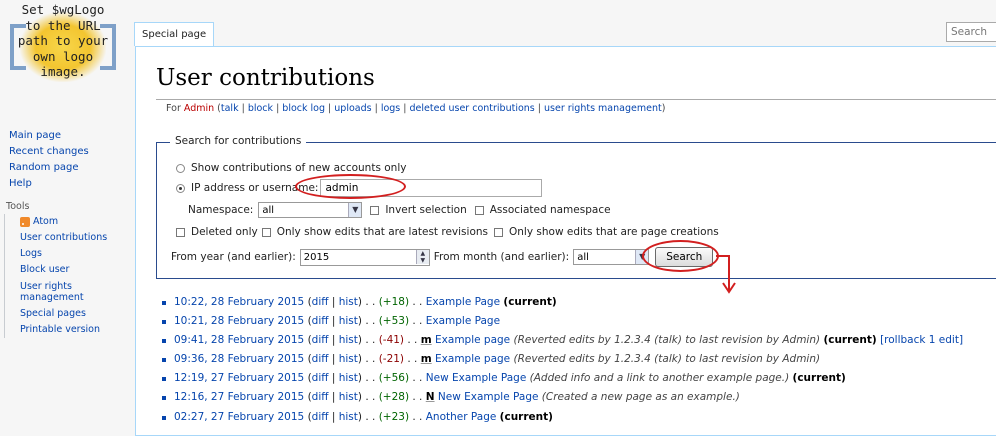 Image resolution: width=996 pixels, height=436 pixels. I want to click on tab-special-page: Special page, so click(174, 34).